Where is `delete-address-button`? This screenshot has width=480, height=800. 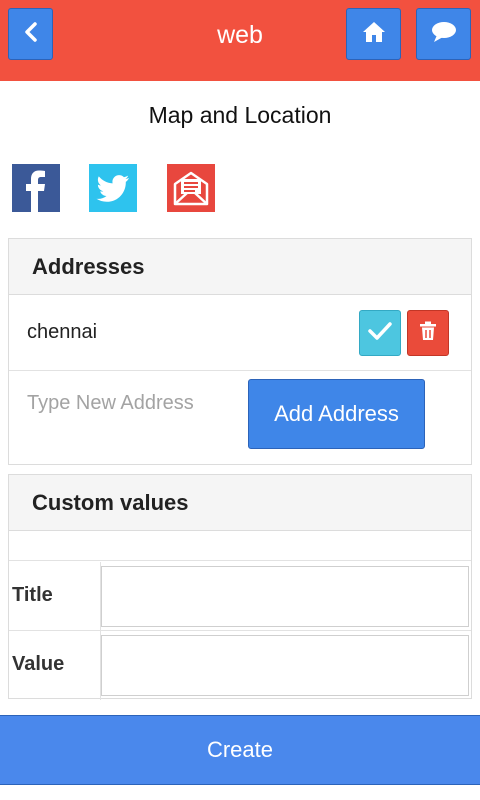
delete-address-button is located at coordinates (428, 333).